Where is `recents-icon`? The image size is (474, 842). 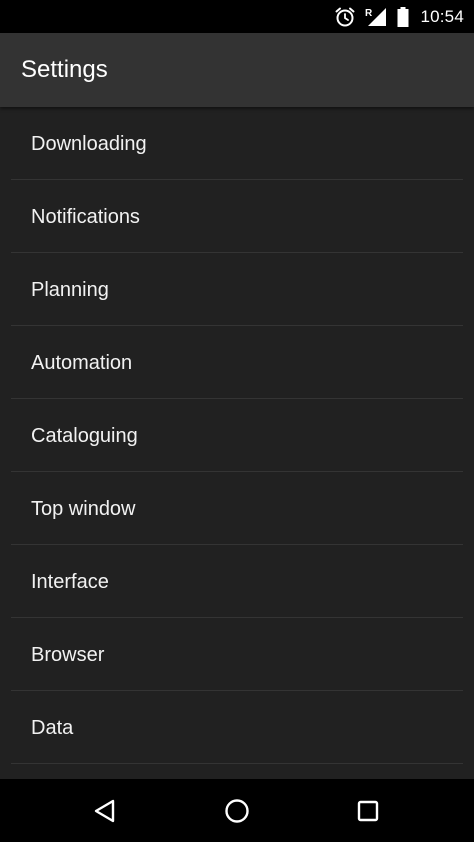 recents-icon is located at coordinates (368, 810).